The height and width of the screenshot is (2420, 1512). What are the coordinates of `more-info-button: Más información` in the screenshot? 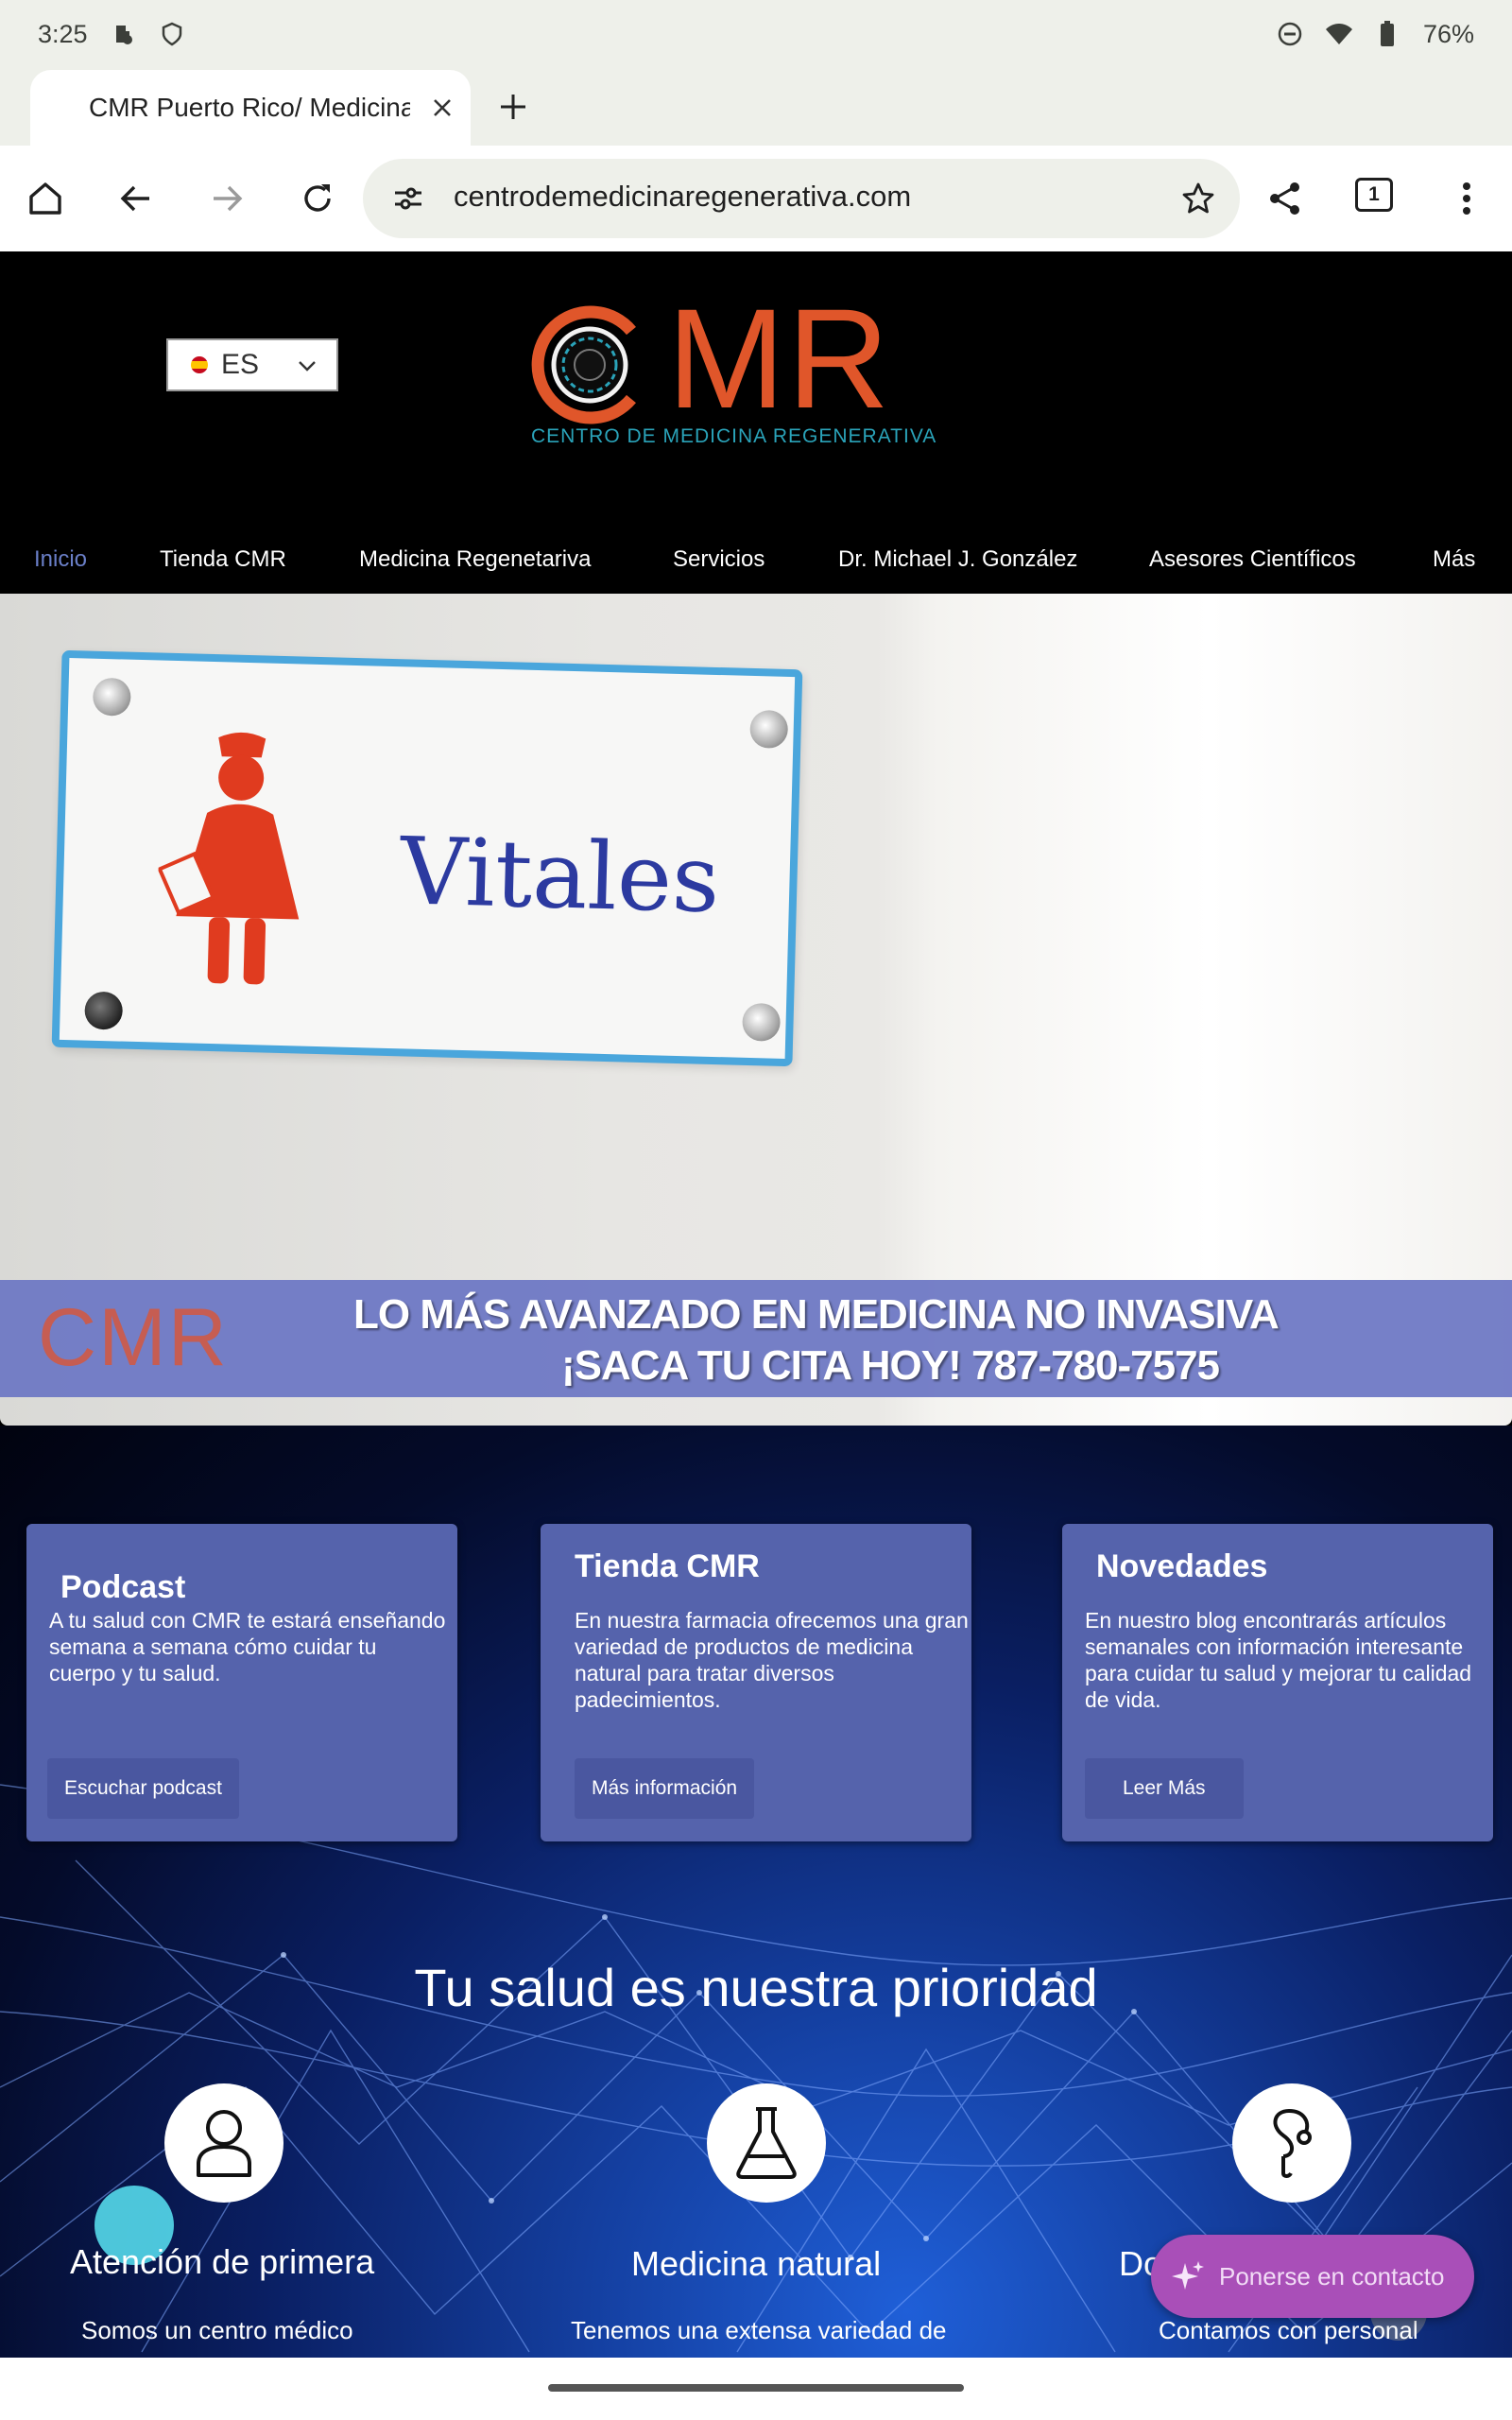 It's located at (665, 1788).